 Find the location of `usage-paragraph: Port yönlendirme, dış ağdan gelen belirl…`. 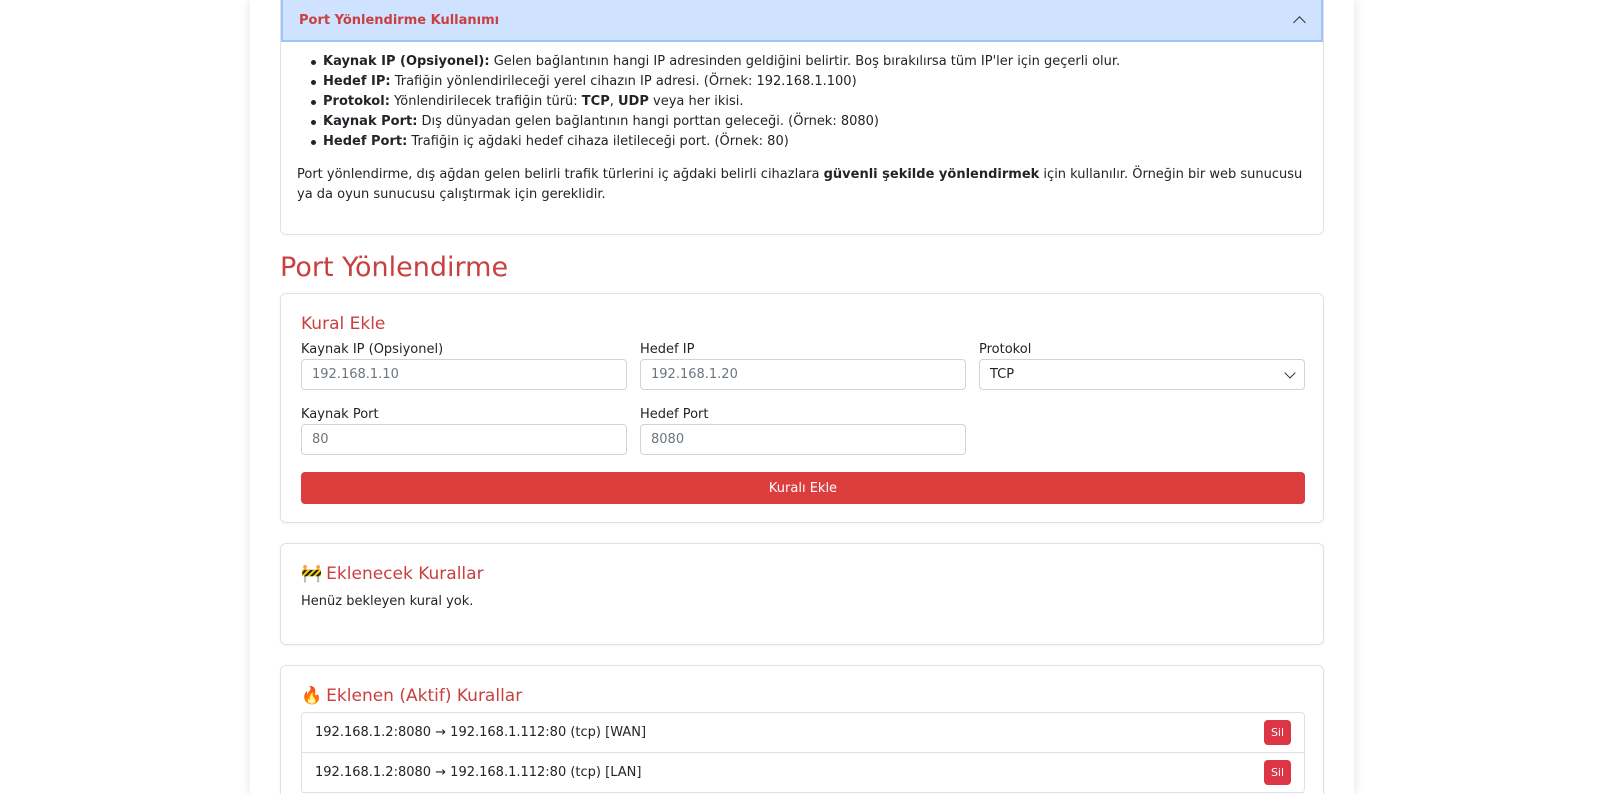

usage-paragraph: Port yönlendirme, dış ağdan gelen belirl… is located at coordinates (802, 185).